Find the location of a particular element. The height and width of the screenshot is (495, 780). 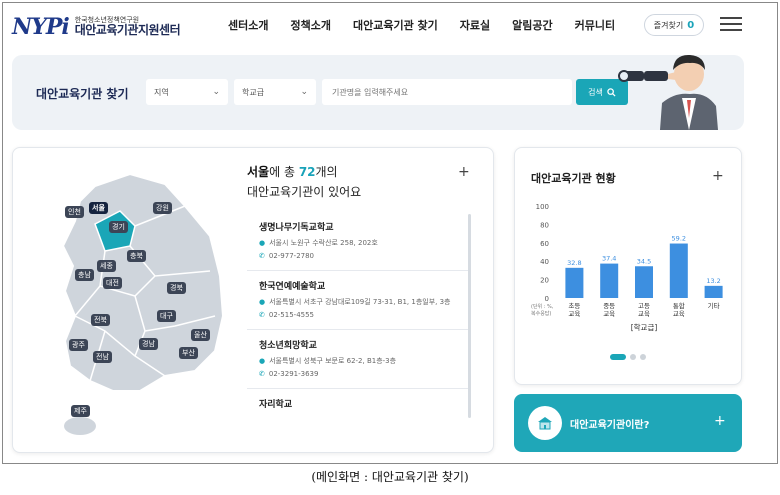

y-tick-label: 20 is located at coordinates (544, 281).